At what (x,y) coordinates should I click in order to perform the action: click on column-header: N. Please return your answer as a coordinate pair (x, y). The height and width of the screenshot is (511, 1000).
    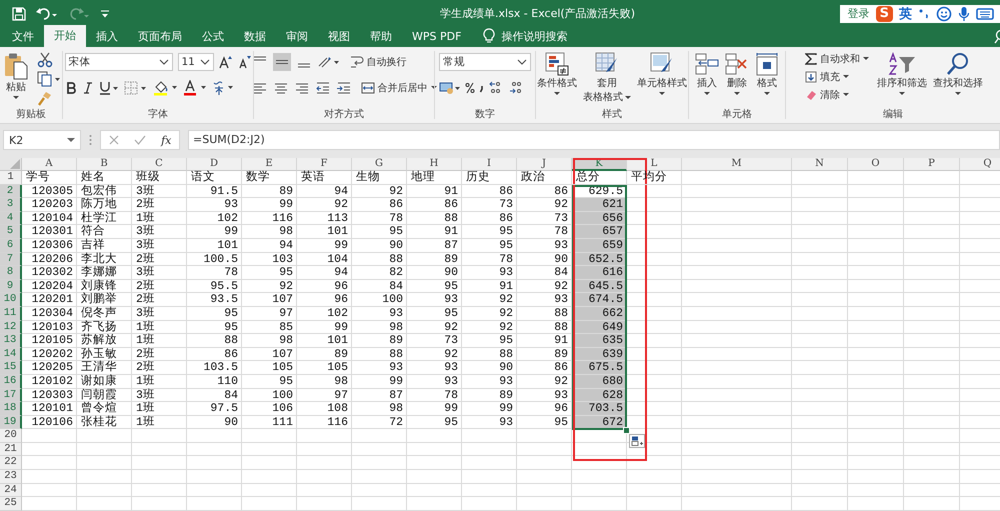
    Looking at the image, I should click on (820, 164).